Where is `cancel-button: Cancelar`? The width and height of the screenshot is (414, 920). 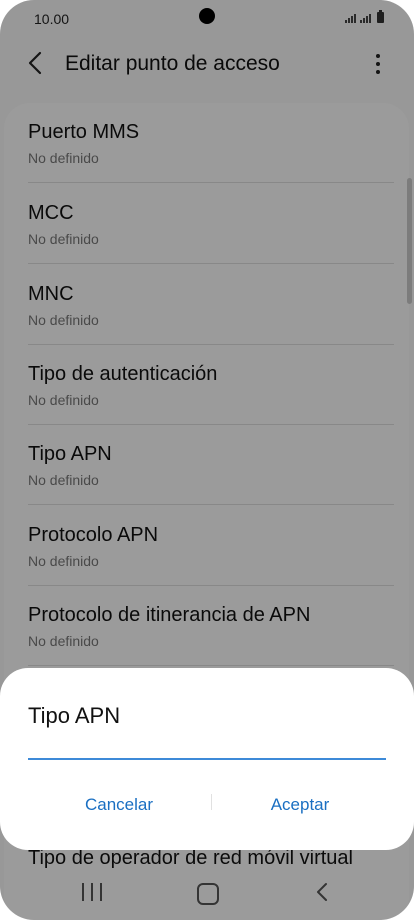 cancel-button: Cancelar is located at coordinates (119, 805).